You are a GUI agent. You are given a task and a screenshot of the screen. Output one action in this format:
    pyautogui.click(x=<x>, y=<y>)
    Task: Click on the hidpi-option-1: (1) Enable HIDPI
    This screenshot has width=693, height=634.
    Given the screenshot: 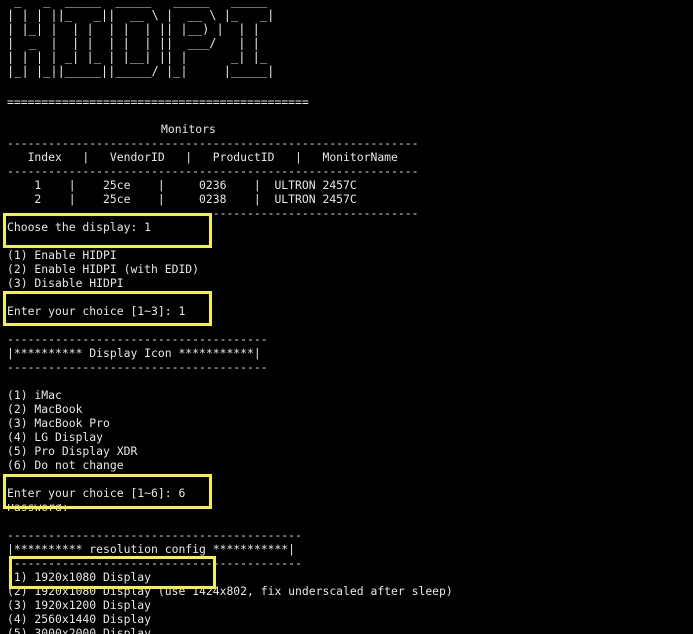 What is the action you would take?
    pyautogui.click(x=62, y=255)
    